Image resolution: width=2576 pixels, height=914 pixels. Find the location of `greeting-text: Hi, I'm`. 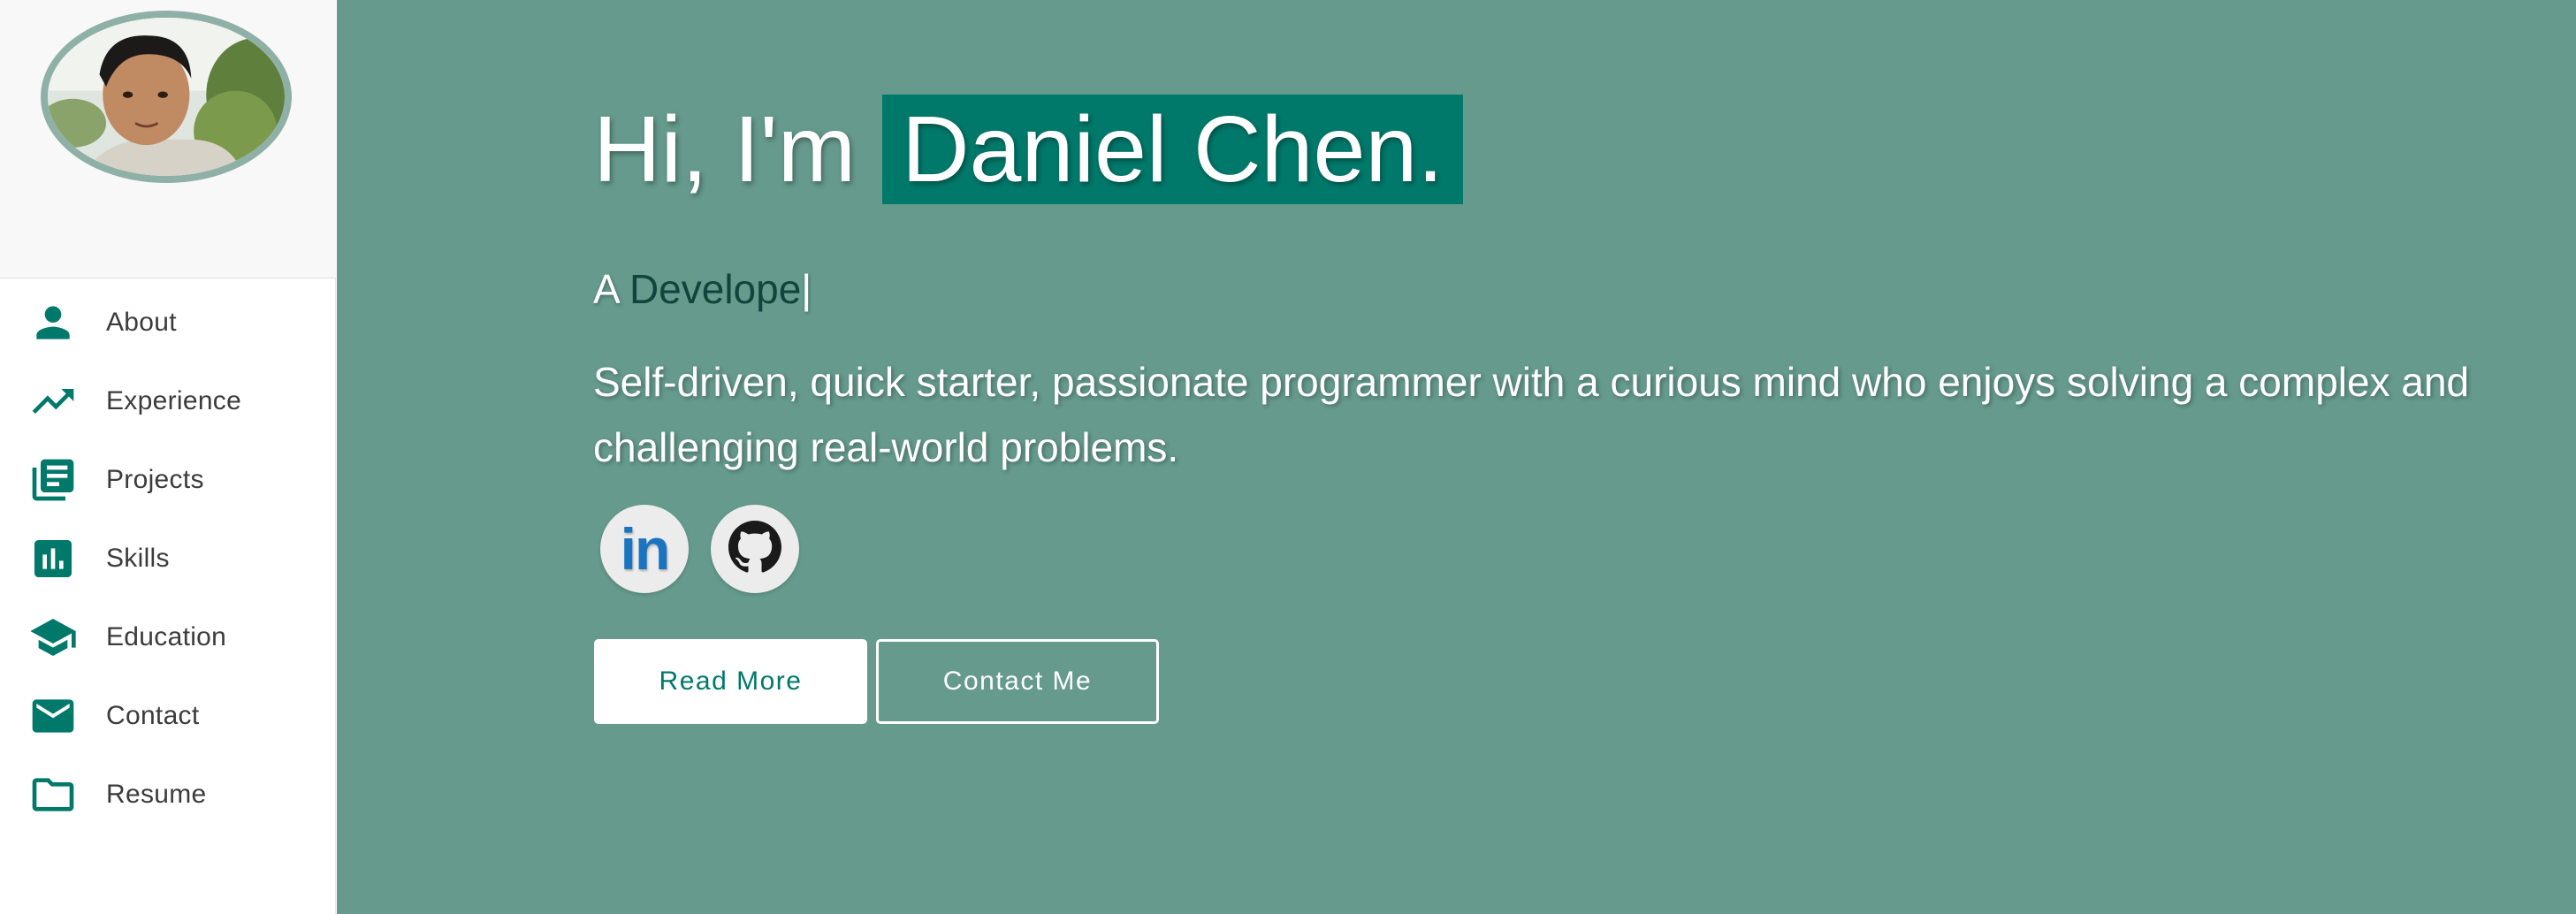

greeting-text: Hi, I'm is located at coordinates (724, 149).